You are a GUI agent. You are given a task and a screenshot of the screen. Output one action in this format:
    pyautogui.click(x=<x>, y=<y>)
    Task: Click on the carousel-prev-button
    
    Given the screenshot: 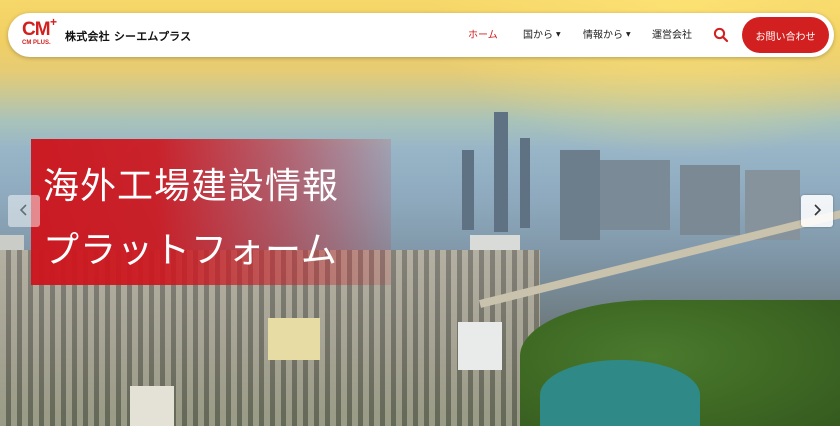 What is the action you would take?
    pyautogui.click(x=24, y=211)
    